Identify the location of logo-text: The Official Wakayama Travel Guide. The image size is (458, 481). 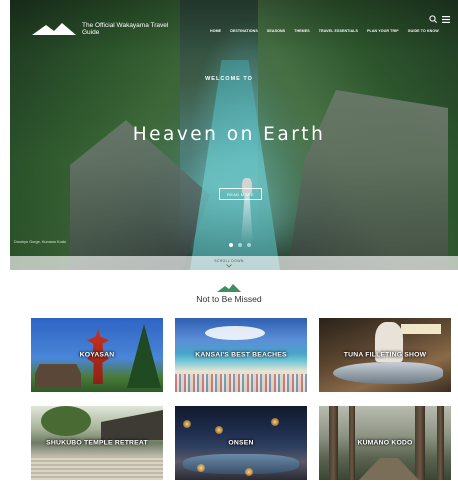
(125, 29).